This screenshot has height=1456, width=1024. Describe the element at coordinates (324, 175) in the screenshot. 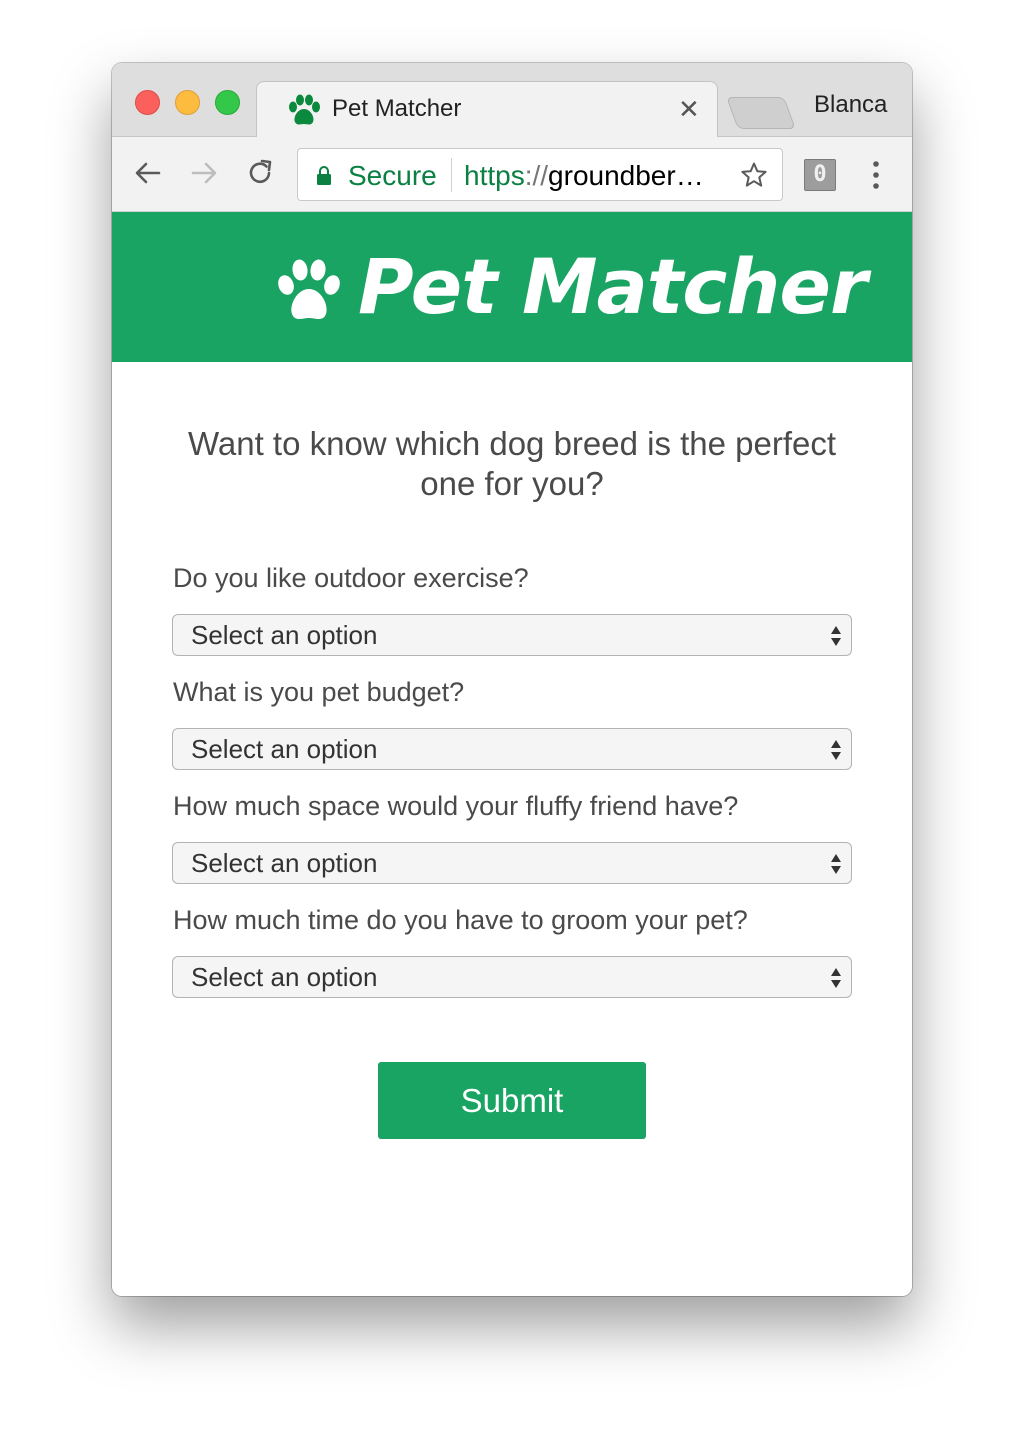

I see `lock-icon` at that location.